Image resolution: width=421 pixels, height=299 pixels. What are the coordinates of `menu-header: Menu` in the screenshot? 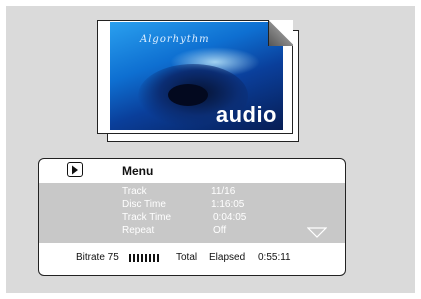 It's located at (192, 171).